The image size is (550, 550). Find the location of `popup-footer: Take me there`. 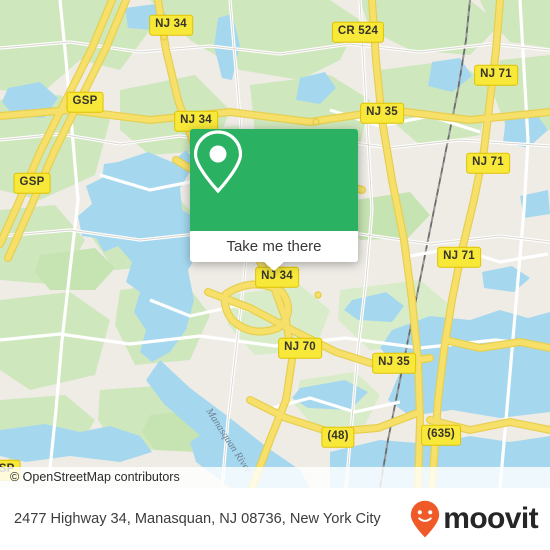

popup-footer: Take me there is located at coordinates (274, 251).